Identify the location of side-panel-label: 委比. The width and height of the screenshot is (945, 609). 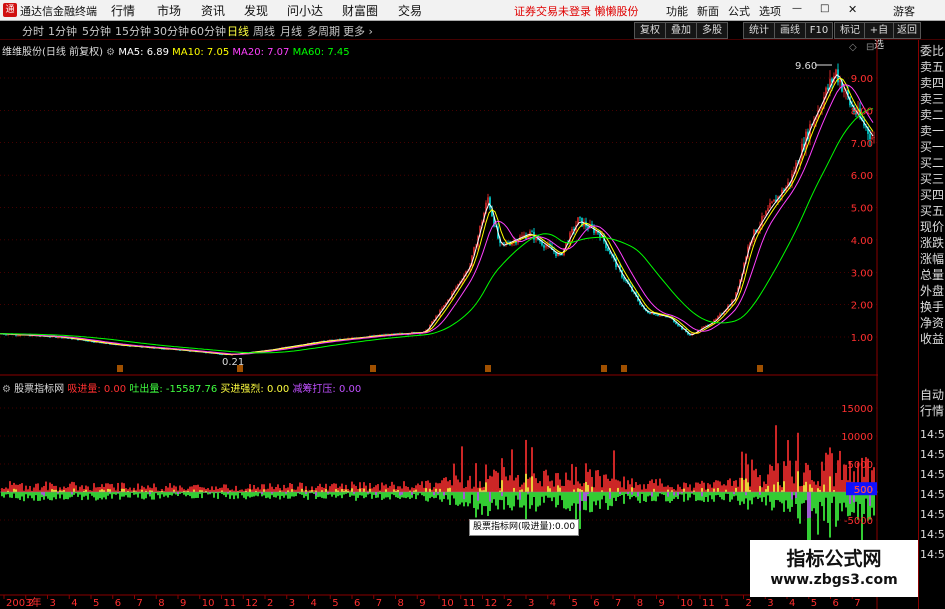
(932, 51).